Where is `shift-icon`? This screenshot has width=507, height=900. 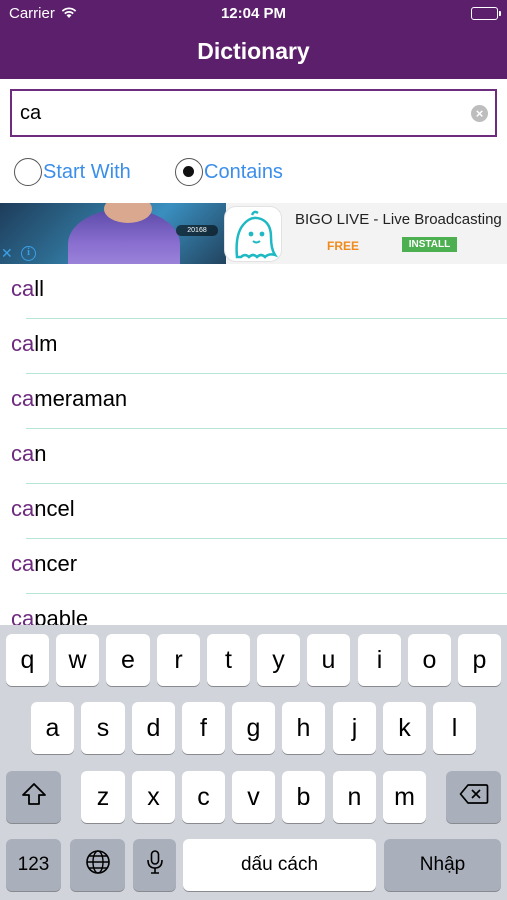
shift-icon is located at coordinates (34, 797).